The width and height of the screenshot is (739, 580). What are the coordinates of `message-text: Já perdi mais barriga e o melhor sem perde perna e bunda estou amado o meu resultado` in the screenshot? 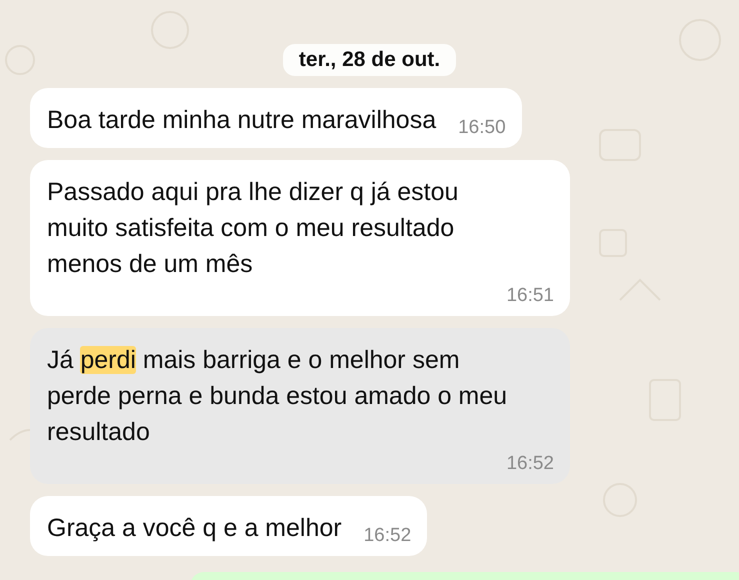 It's located at (277, 396).